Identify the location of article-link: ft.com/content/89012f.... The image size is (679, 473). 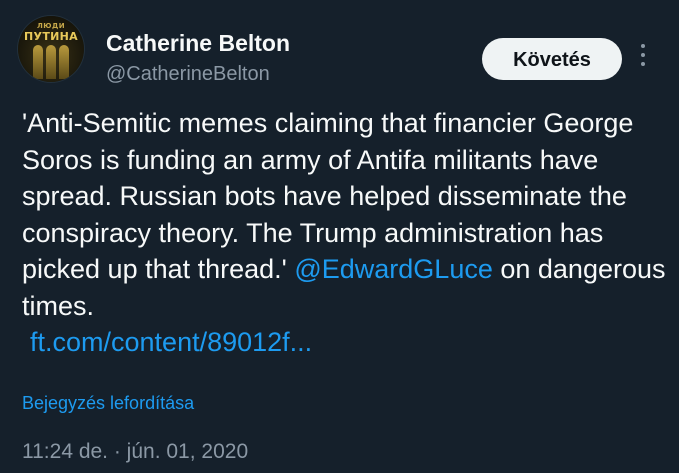
(171, 342).